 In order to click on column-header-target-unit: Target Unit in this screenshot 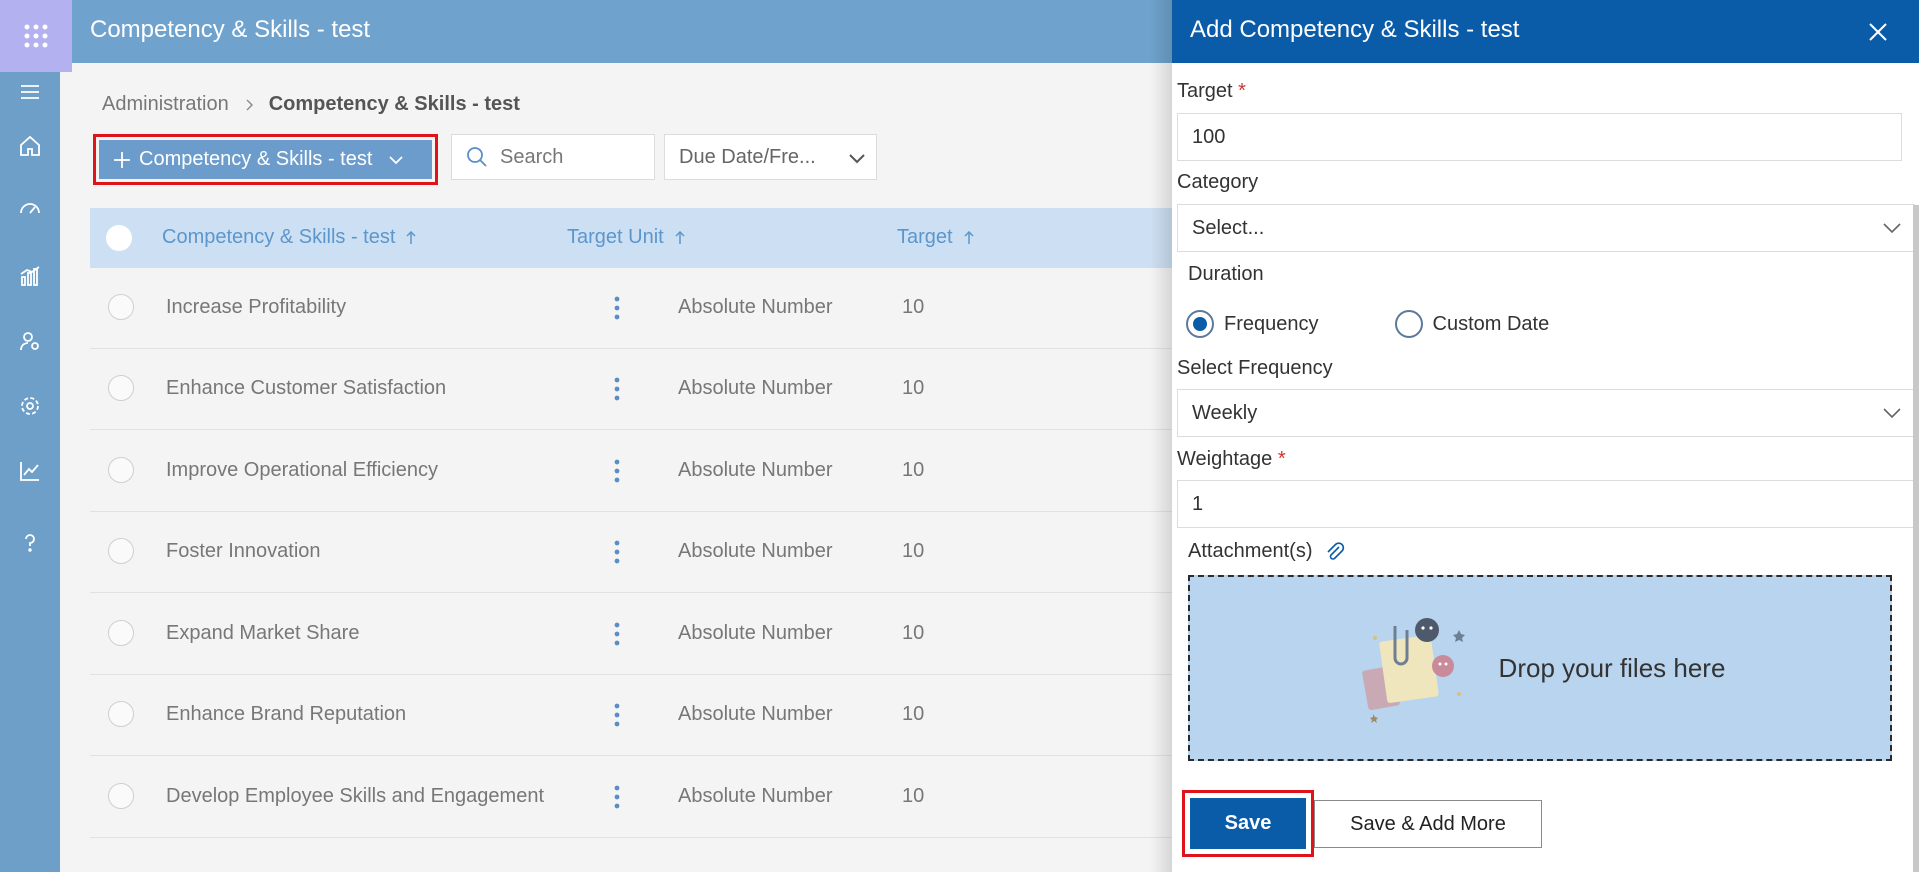, I will do `click(626, 237)`.